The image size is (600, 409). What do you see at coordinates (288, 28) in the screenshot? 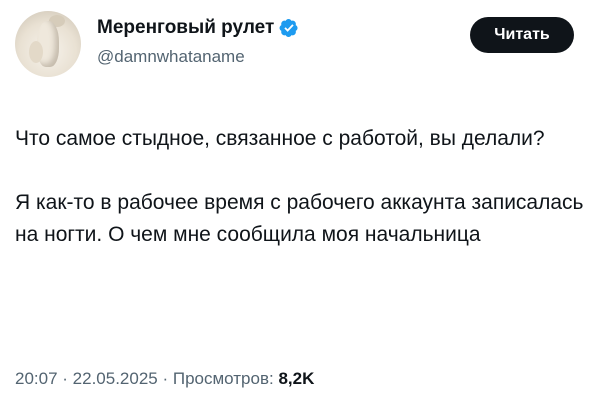
I see `verified-badge-icon` at bounding box center [288, 28].